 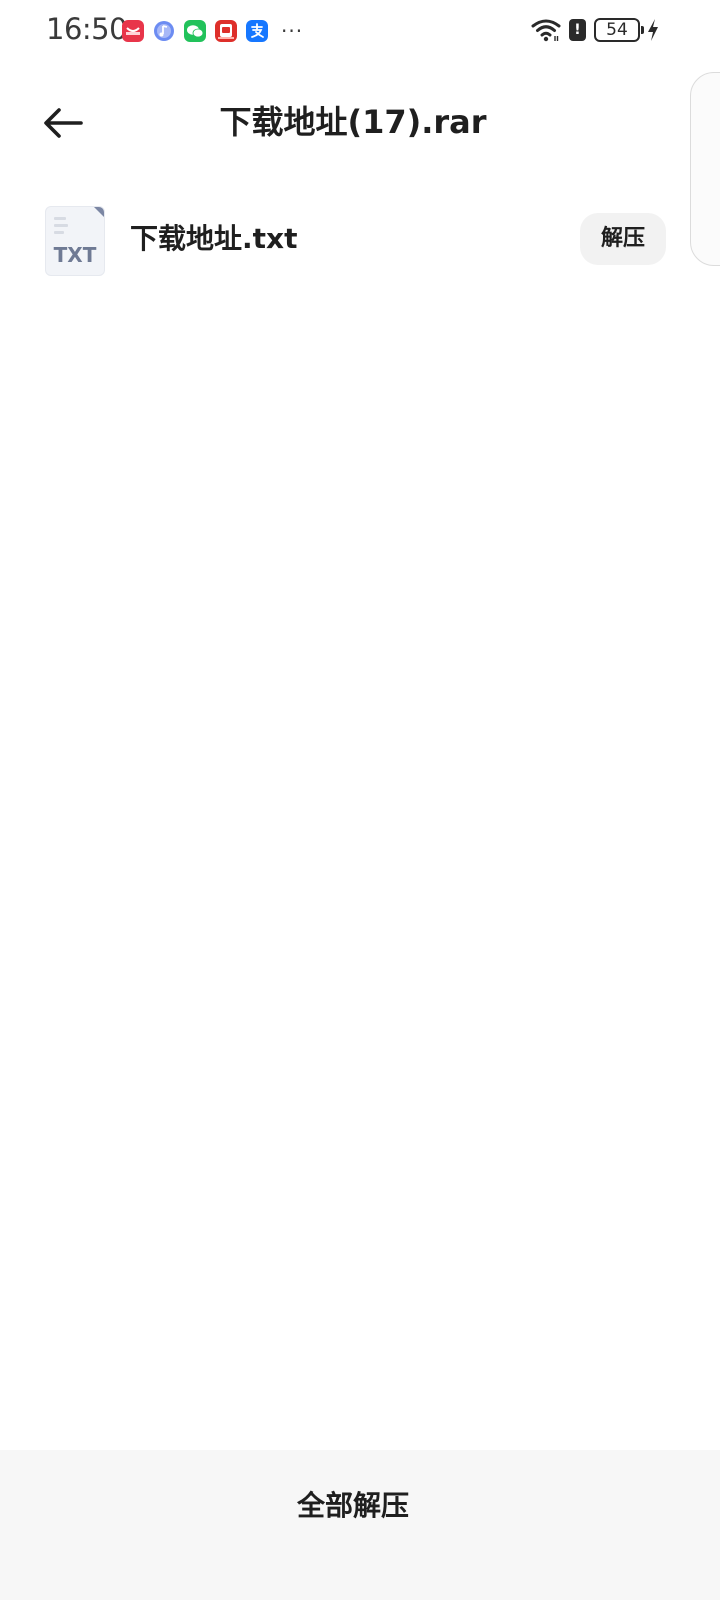 What do you see at coordinates (214, 238) in the screenshot?
I see `file-name: 下载地址.txt` at bounding box center [214, 238].